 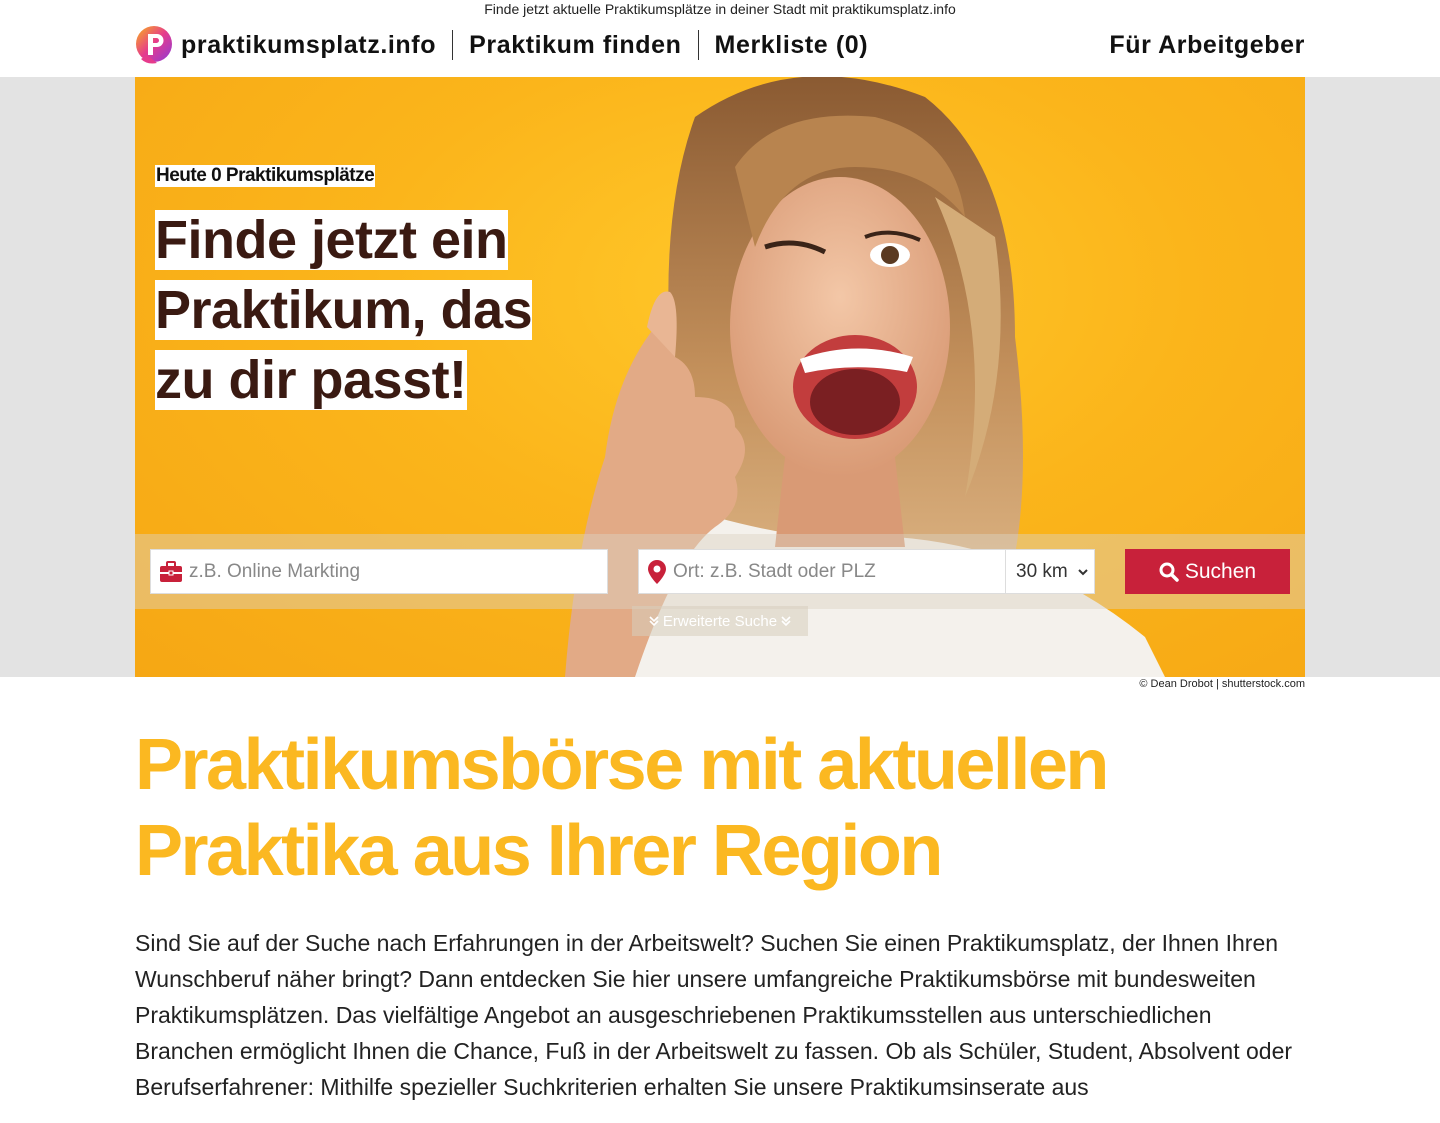 I want to click on nav-watchlist: Merkliste (0), so click(x=792, y=45).